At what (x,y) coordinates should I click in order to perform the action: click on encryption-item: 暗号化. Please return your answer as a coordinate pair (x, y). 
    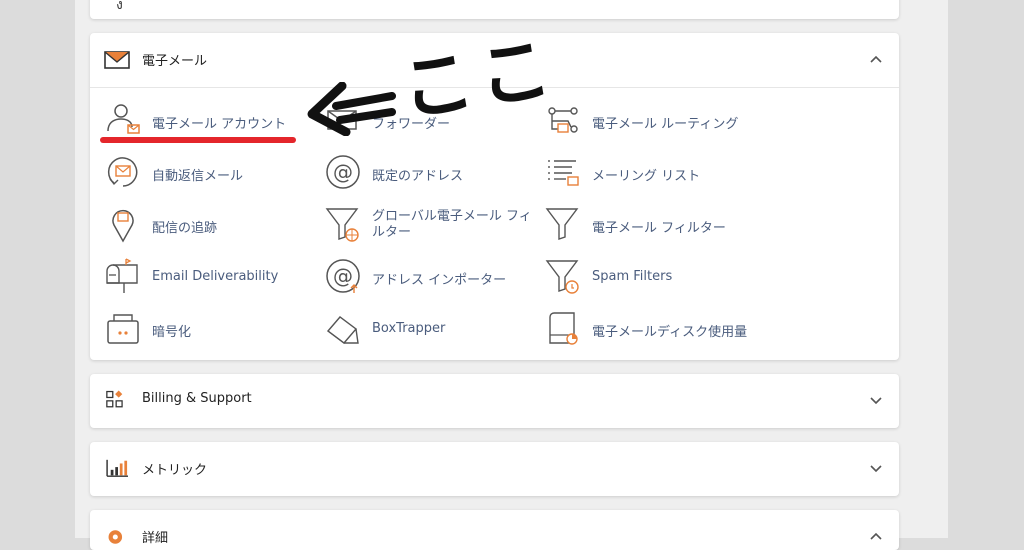
    Looking at the image, I should click on (204, 329).